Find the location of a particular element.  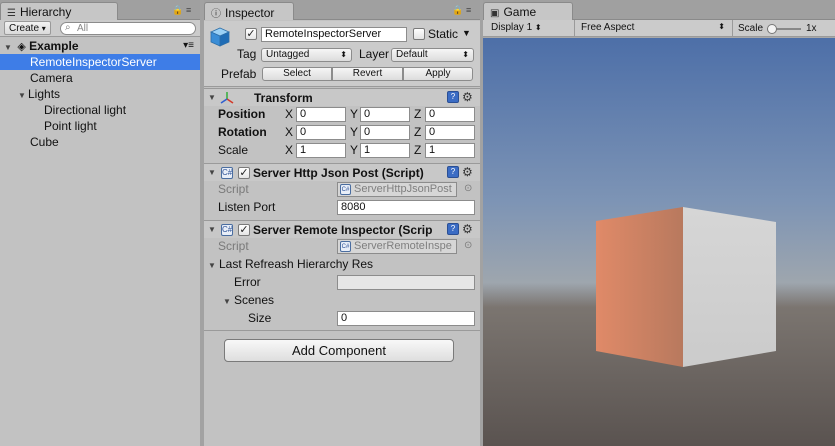

hierarchy-search-input: ⌕ All is located at coordinates (128, 28).